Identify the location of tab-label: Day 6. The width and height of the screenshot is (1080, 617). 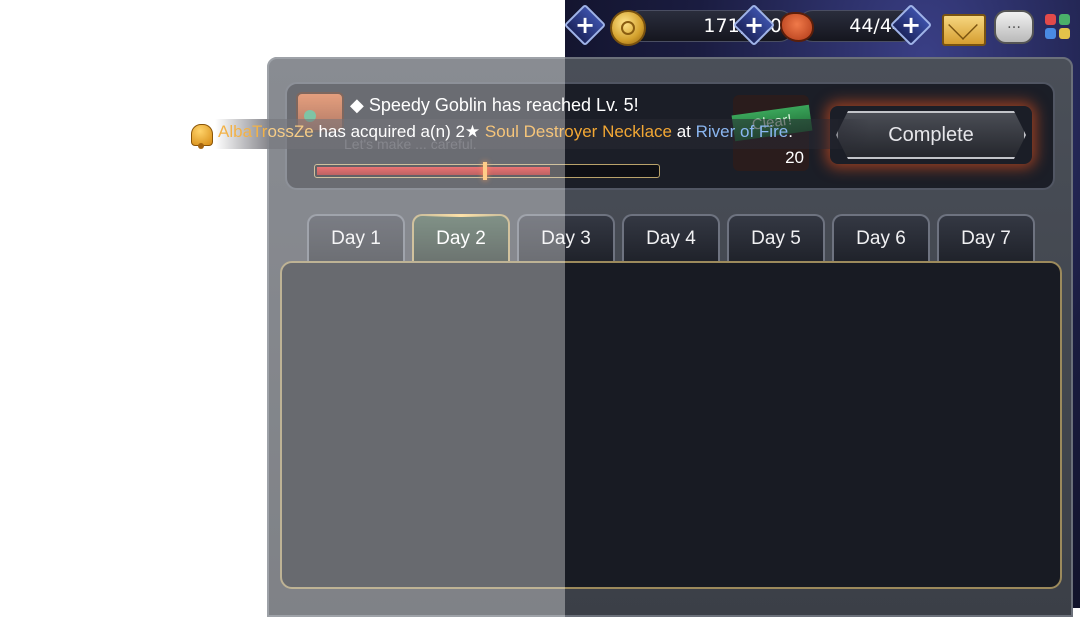
(881, 238).